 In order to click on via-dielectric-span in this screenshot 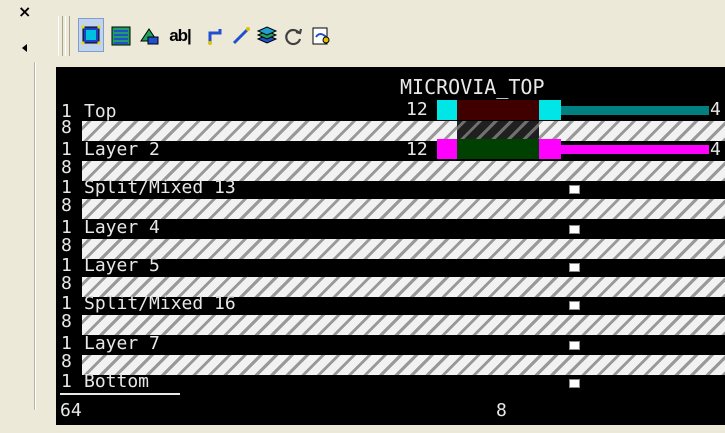, I will do `click(498, 131)`.